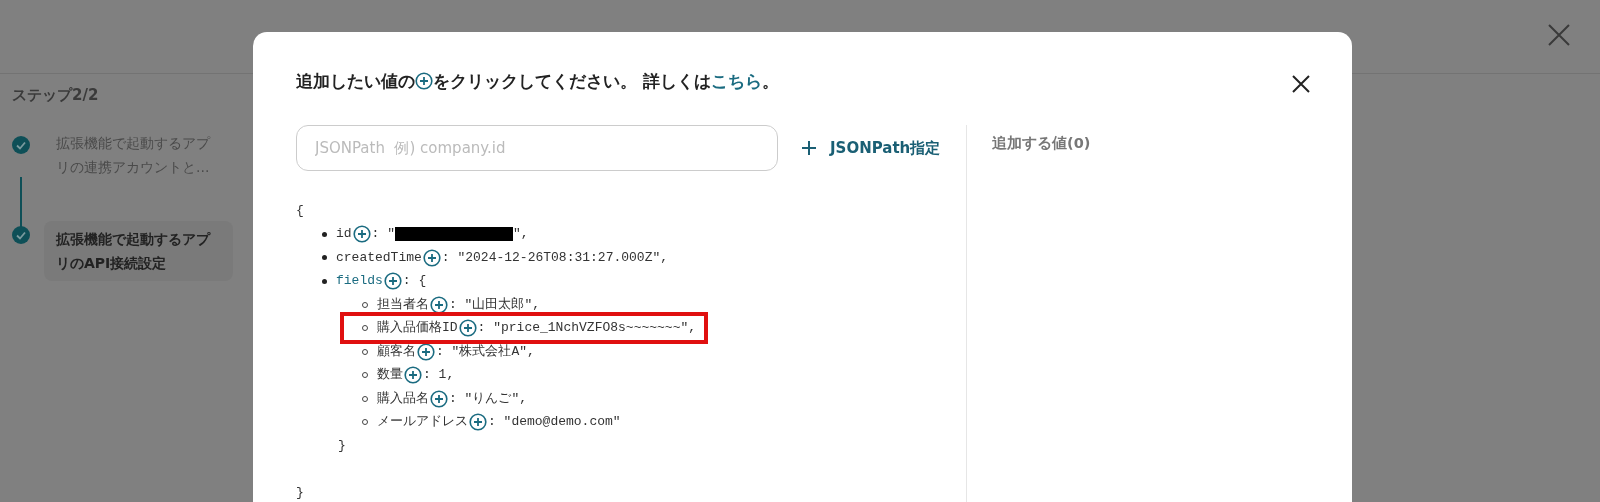 Image resolution: width=1600 pixels, height=502 pixels. Describe the element at coordinates (56, 95) in the screenshot. I see `step-counter: ステップ2/2` at that location.